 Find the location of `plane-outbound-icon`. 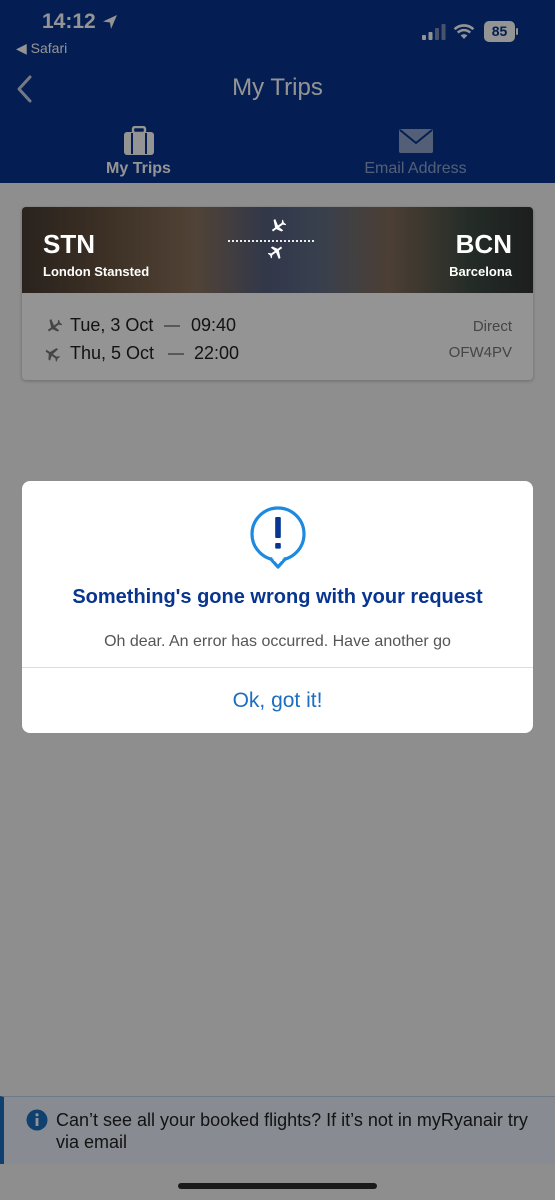

plane-outbound-icon is located at coordinates (278, 225).